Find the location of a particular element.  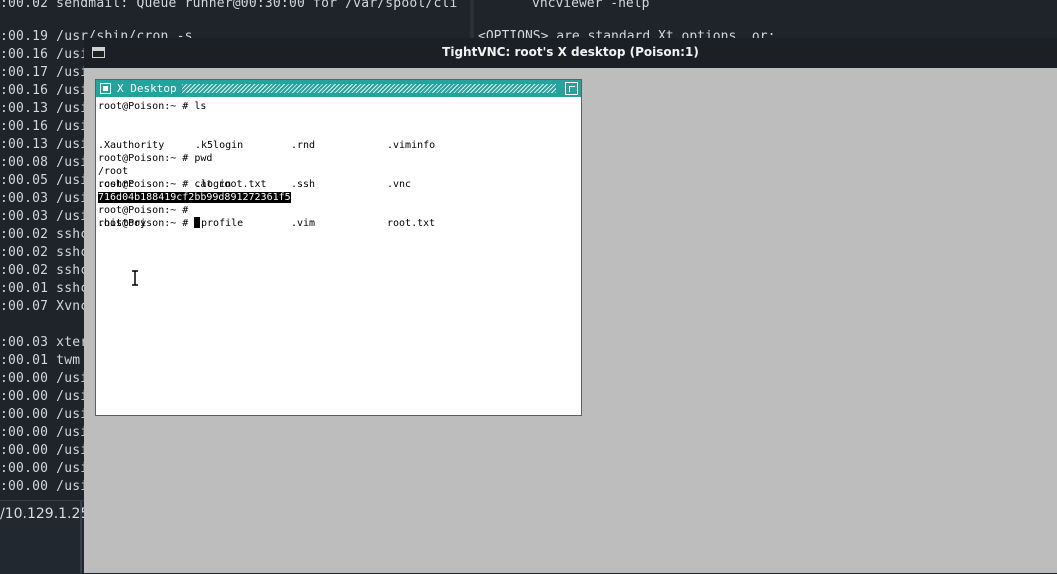

host-terminal-process-line: :00.17 /usi is located at coordinates (44, 72).